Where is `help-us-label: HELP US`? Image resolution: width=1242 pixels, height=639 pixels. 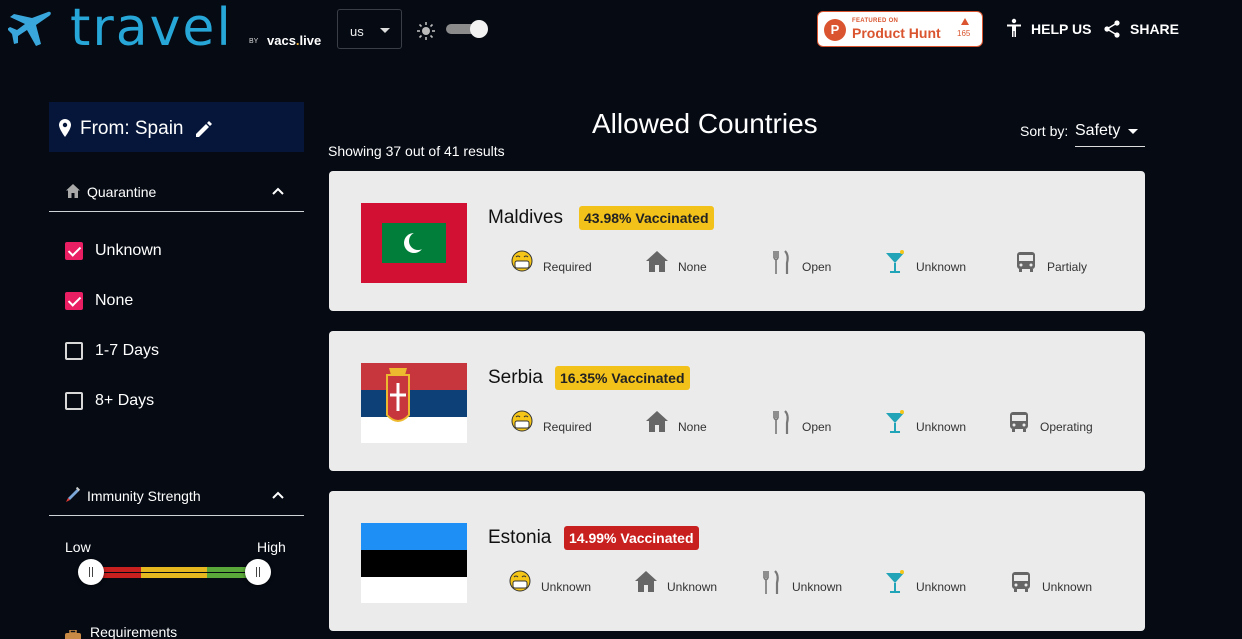
help-us-label: HELP US is located at coordinates (1061, 29).